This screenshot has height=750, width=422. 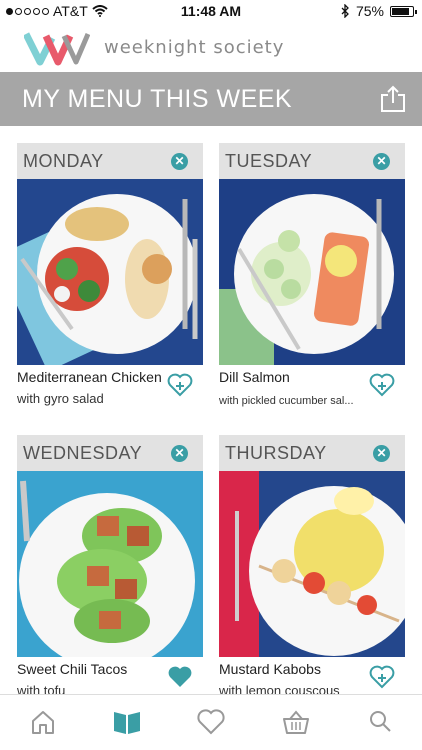 I want to click on card-header: TUESDAY ✕, so click(x=312, y=161).